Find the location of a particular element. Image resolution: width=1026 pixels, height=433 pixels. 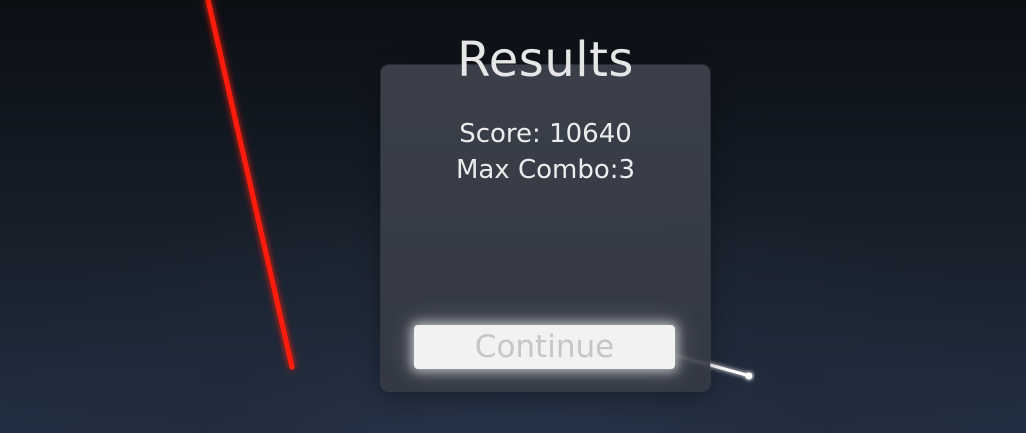

max-combo-text: Max Combo:3 is located at coordinates (545, 170).